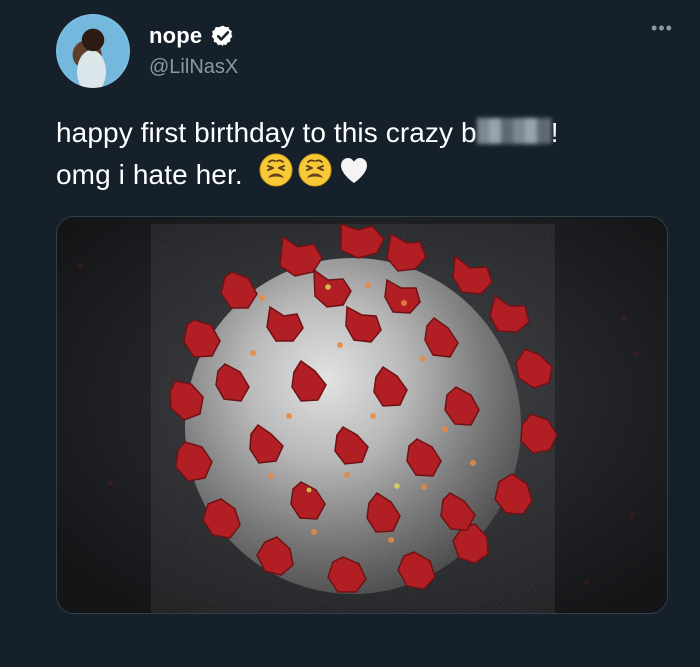  What do you see at coordinates (353, 170) in the screenshot?
I see `white-heart-icon` at bounding box center [353, 170].